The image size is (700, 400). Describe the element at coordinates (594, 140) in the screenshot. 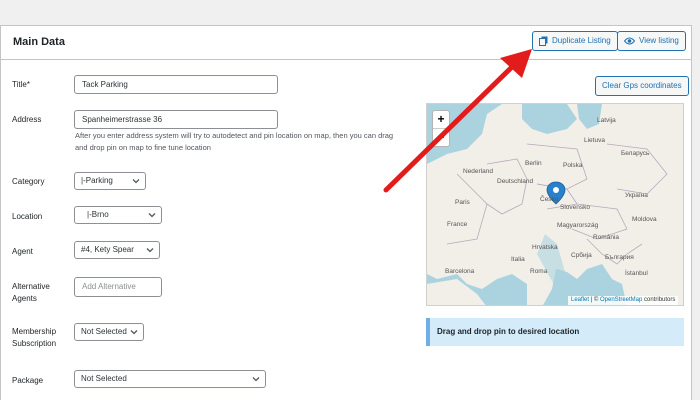

I see `map-label: Lietuva` at that location.